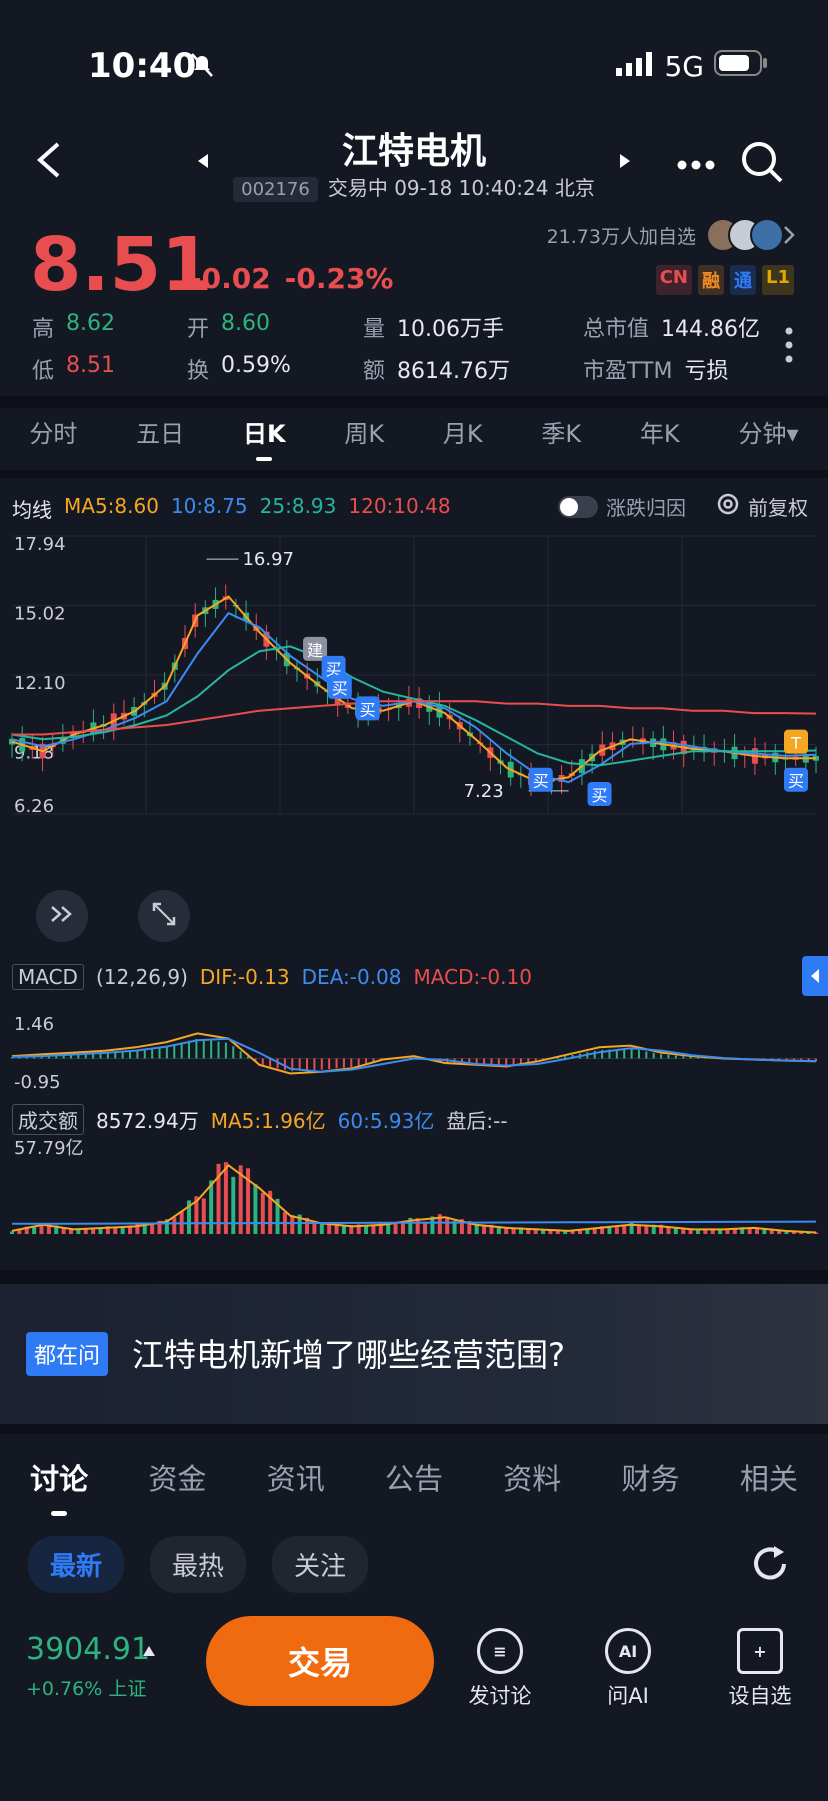 The width and height of the screenshot is (828, 1801). I want to click on toggle-label: 涨跌归因, so click(646, 508).